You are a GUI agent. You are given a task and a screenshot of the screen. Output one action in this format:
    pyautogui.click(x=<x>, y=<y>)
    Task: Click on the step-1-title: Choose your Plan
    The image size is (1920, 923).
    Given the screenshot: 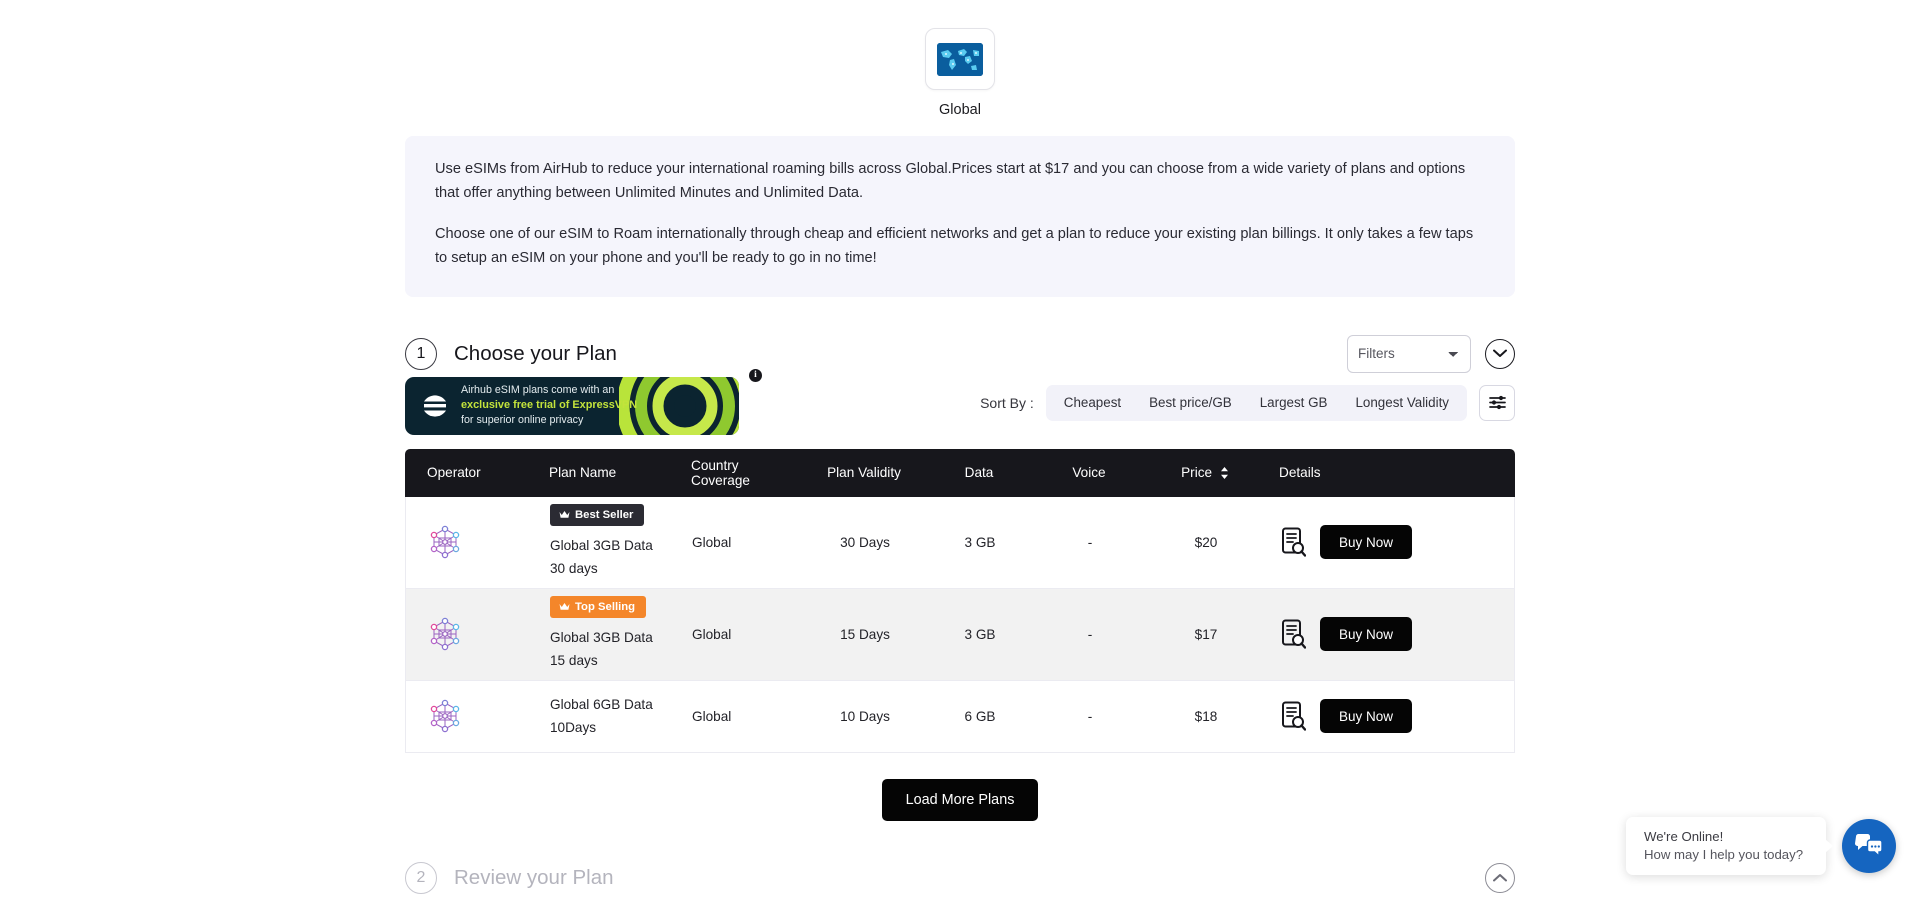 What is the action you would take?
    pyautogui.click(x=535, y=353)
    